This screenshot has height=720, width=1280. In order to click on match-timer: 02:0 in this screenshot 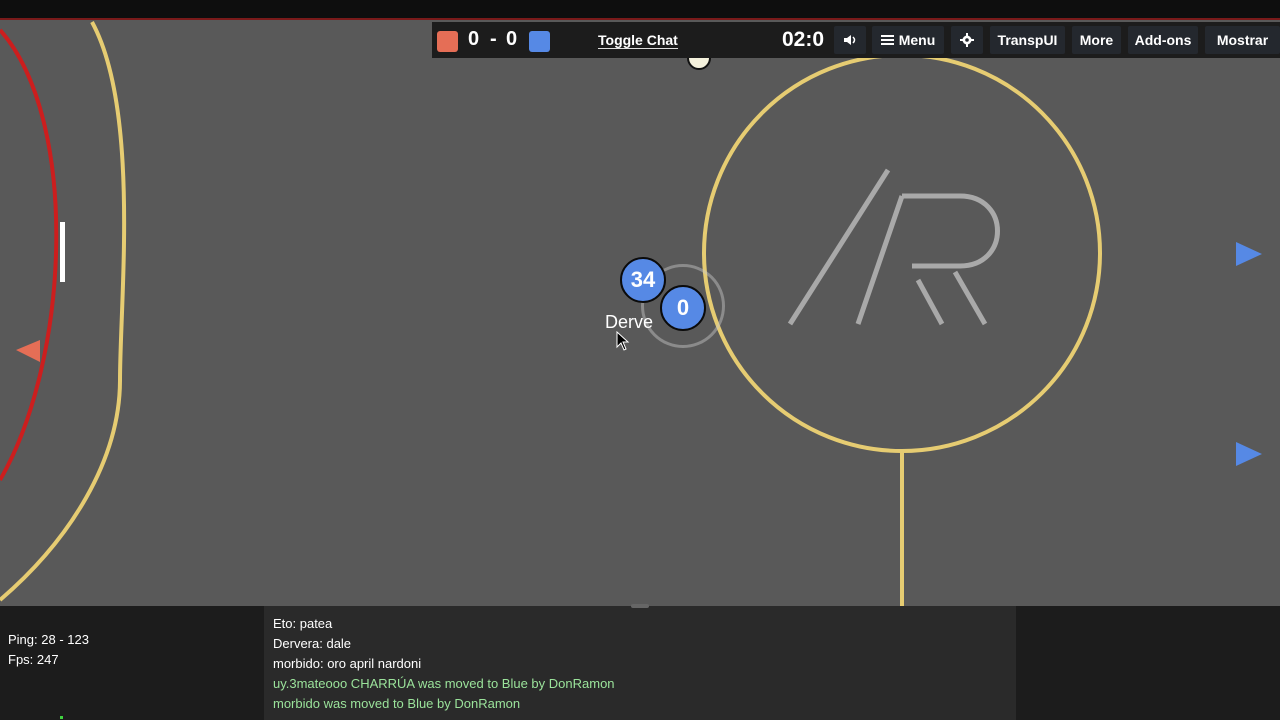, I will do `click(803, 39)`.